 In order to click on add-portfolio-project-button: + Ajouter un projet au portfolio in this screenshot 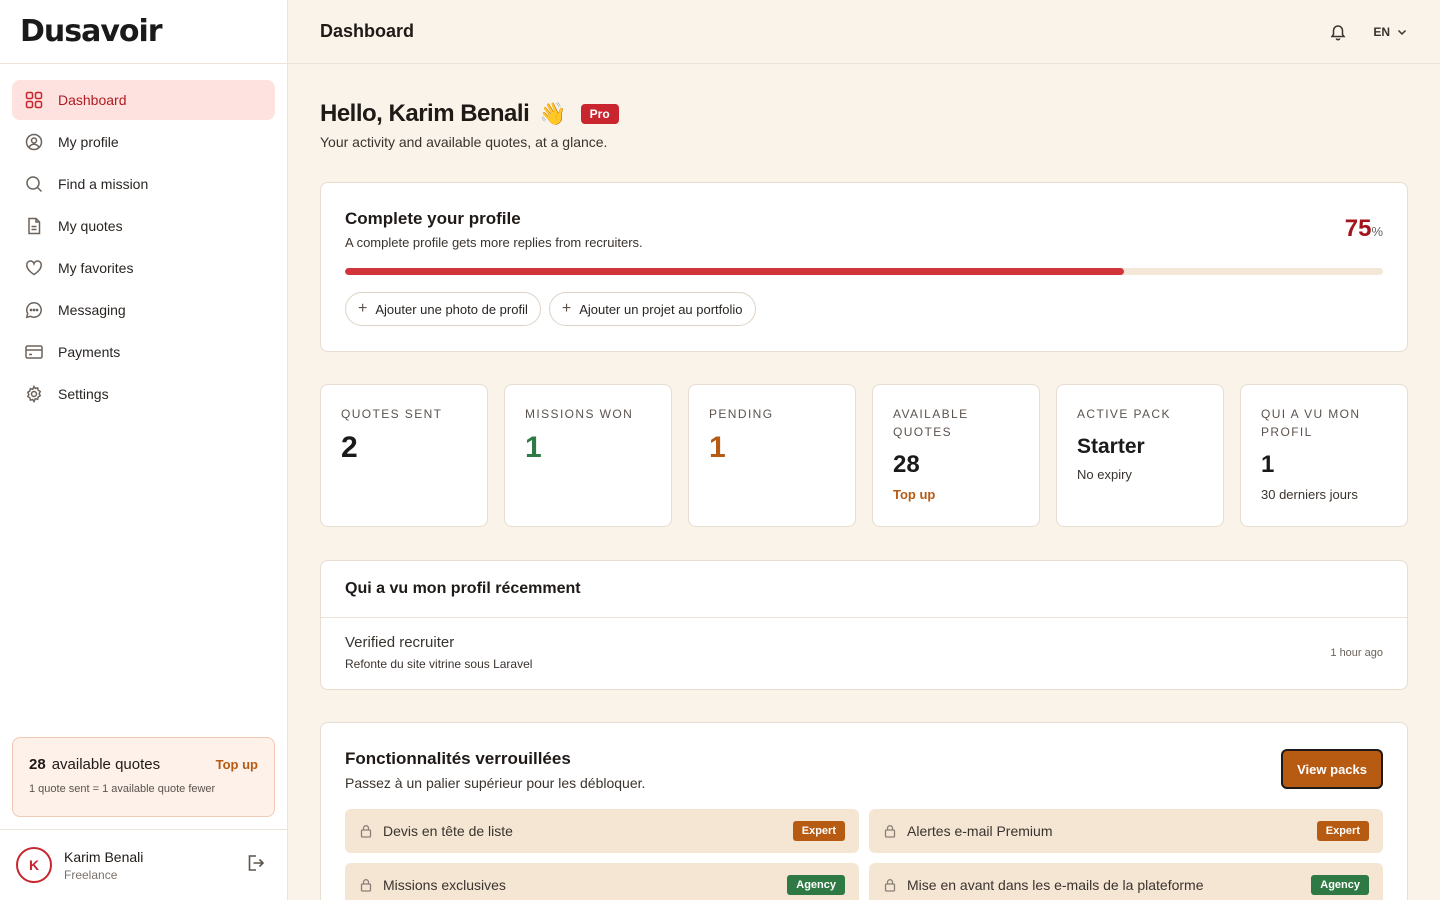, I will do `click(652, 309)`.